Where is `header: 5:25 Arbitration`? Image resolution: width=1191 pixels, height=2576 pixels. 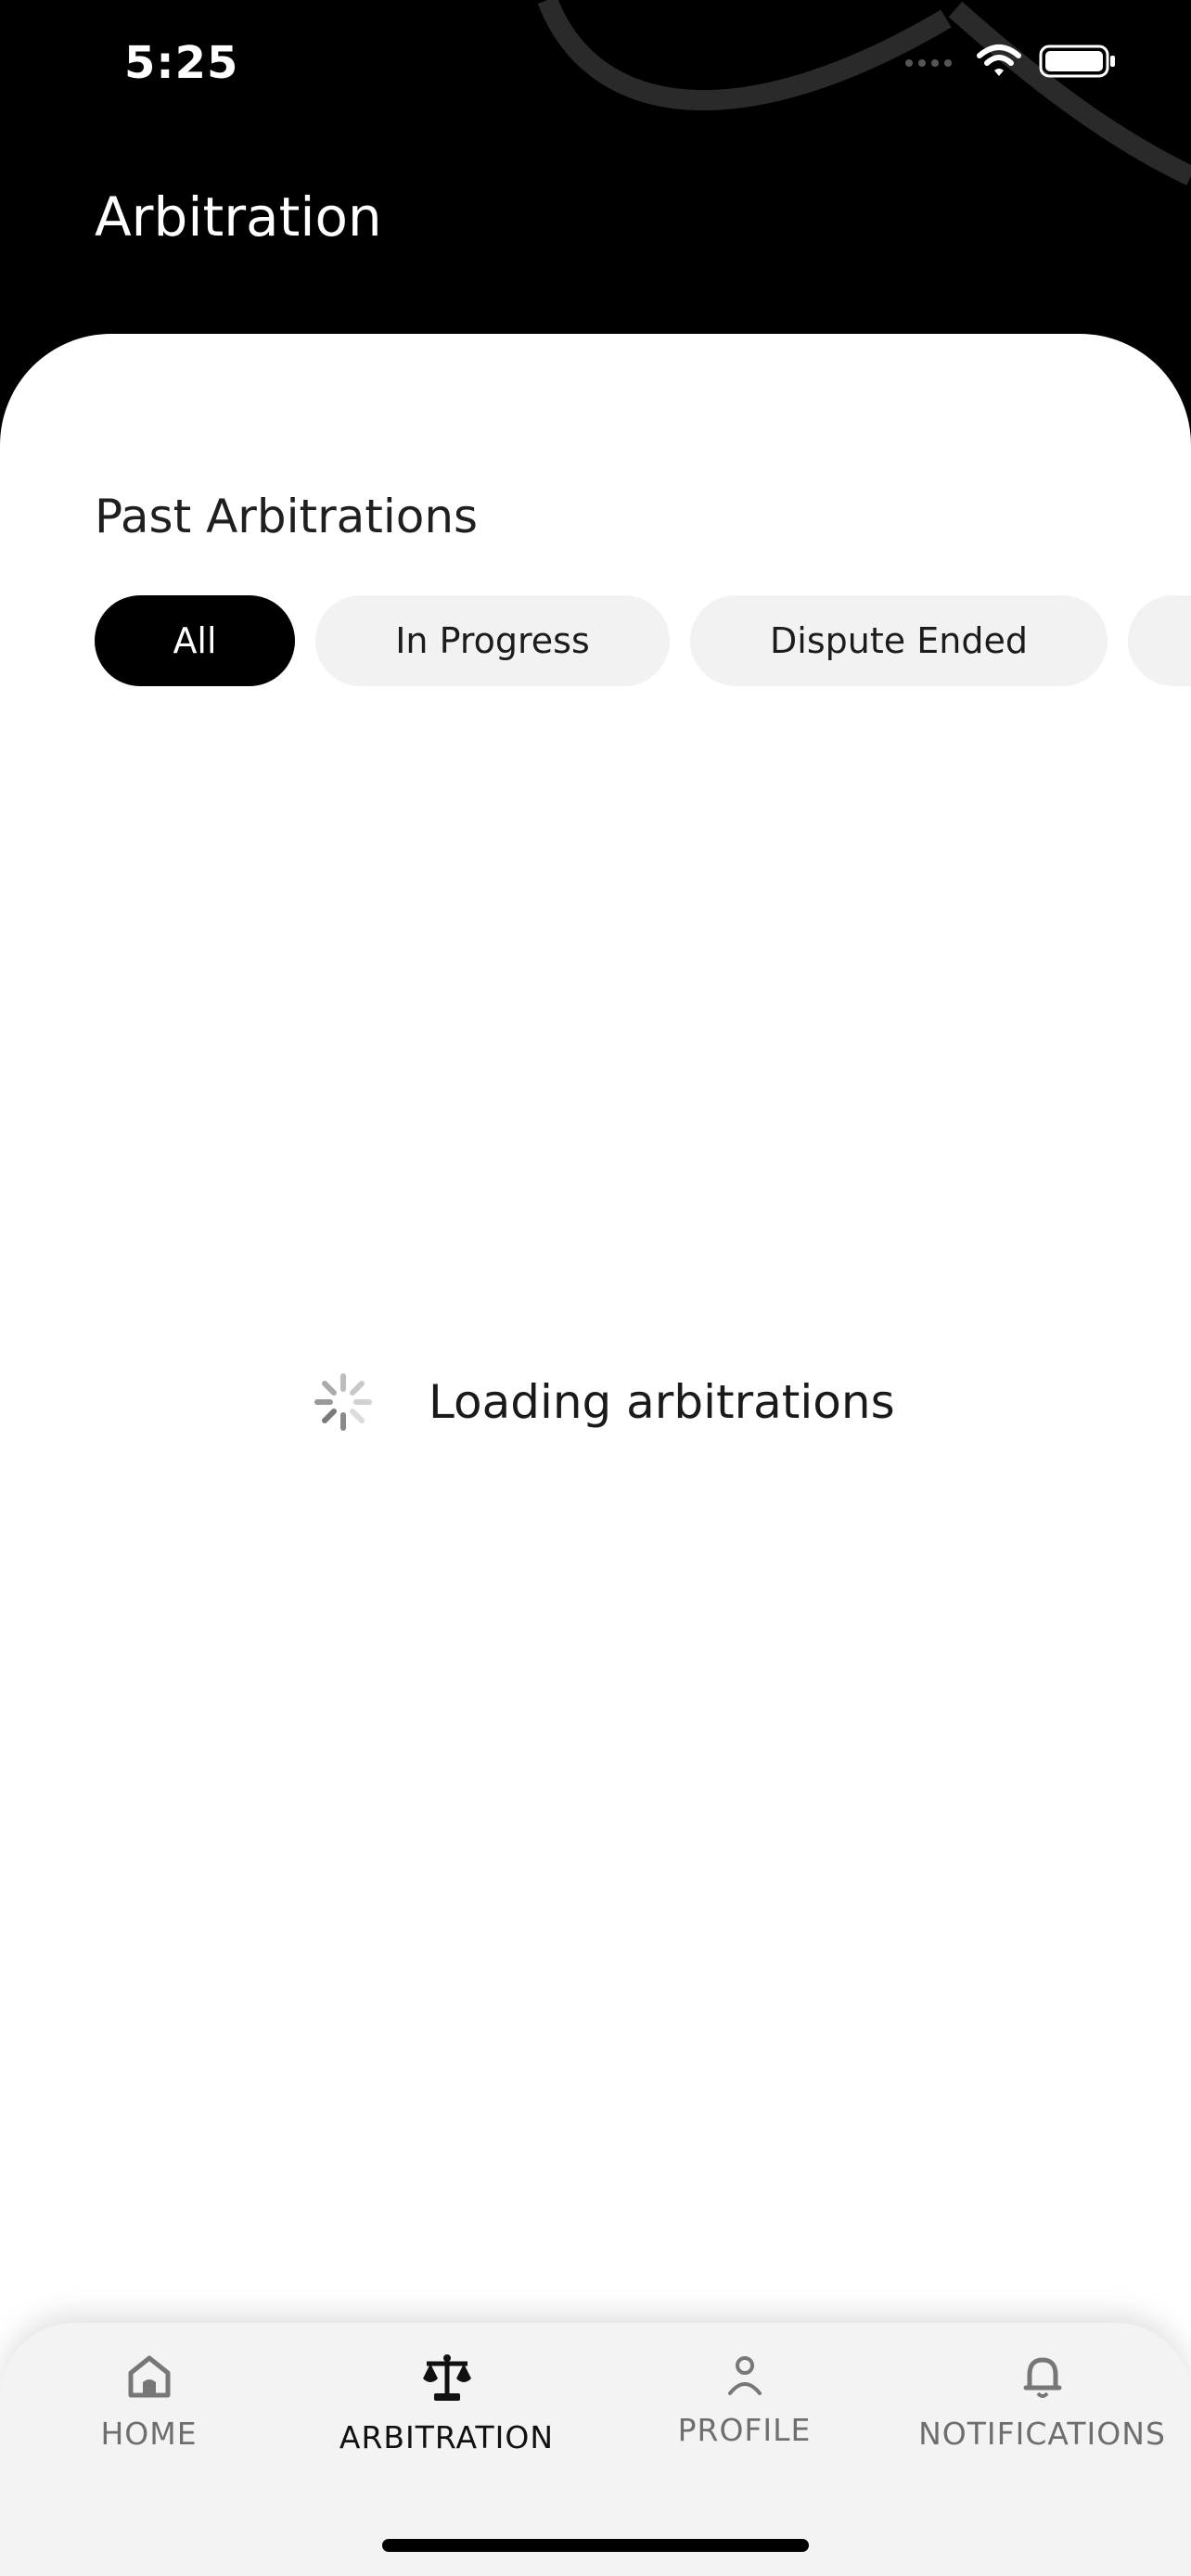 header: 5:25 Arbitration is located at coordinates (595, 186).